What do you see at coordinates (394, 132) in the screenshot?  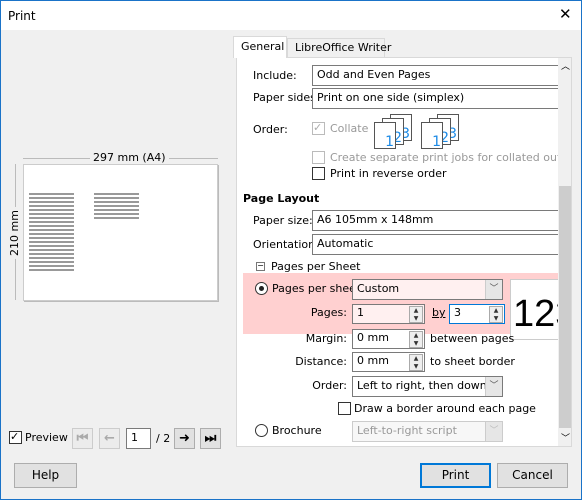 I see `collated-icon: 3 2 1` at bounding box center [394, 132].